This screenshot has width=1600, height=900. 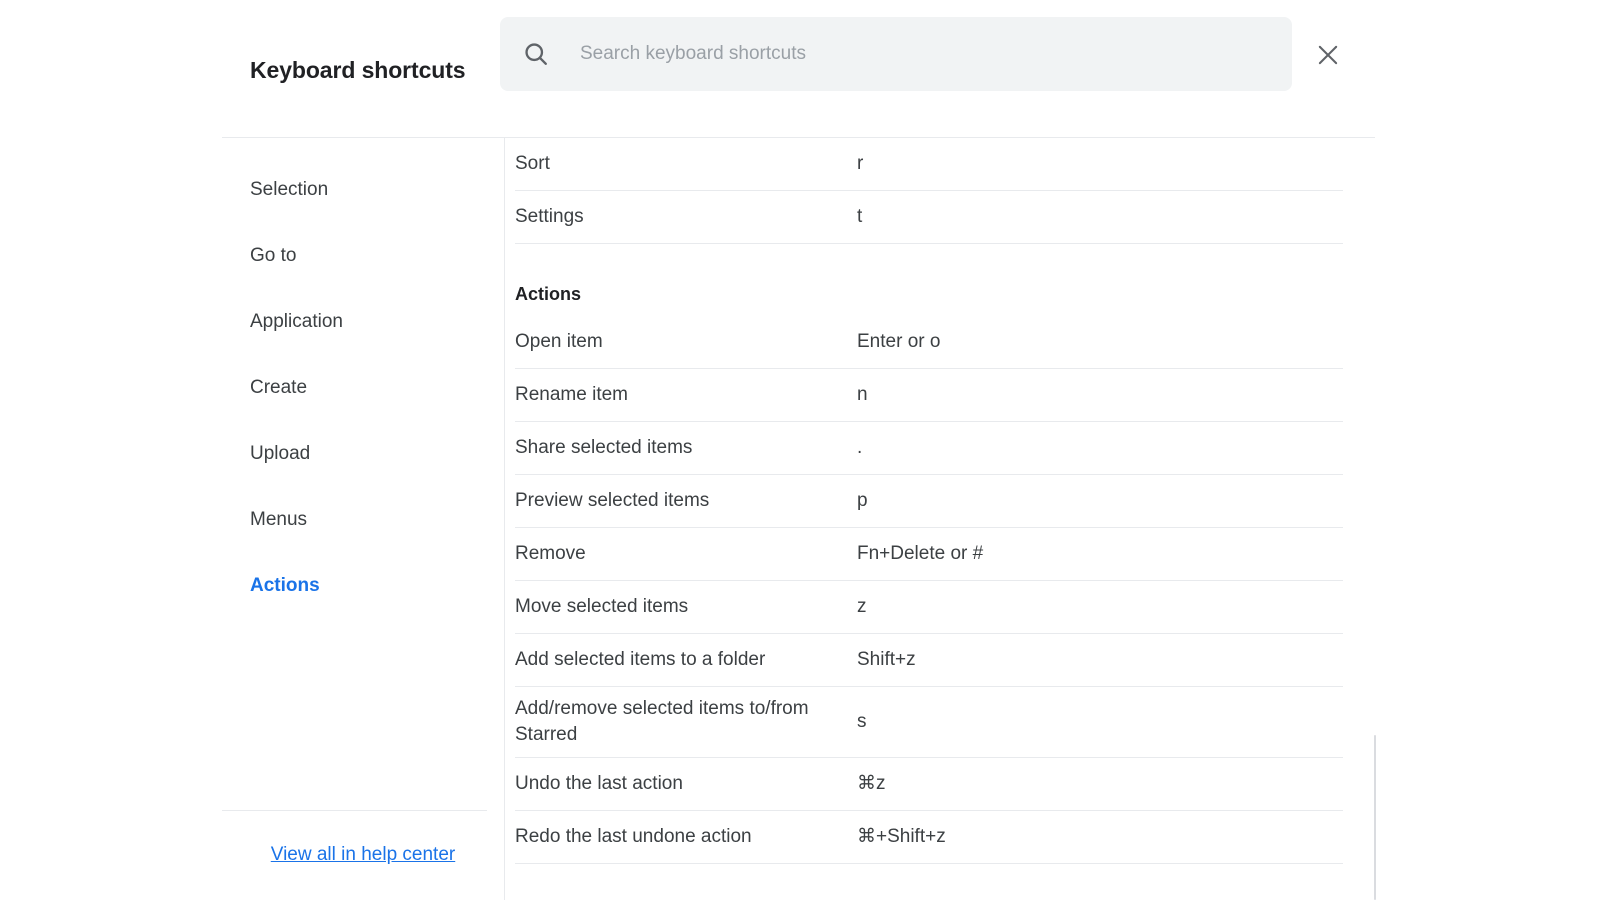 I want to click on search-input, so click(x=925, y=54).